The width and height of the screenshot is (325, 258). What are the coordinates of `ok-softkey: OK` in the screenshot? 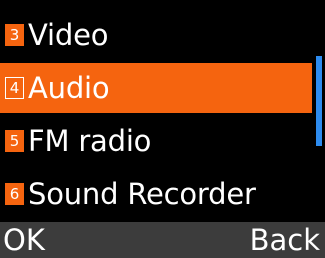 It's located at (24, 240).